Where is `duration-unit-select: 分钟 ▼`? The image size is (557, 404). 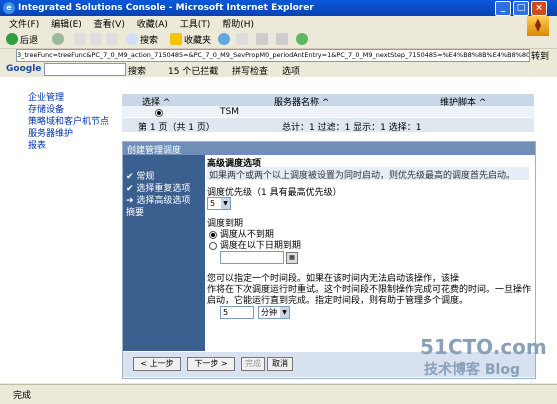
duration-unit-select: 分钟 ▼ is located at coordinates (274, 312).